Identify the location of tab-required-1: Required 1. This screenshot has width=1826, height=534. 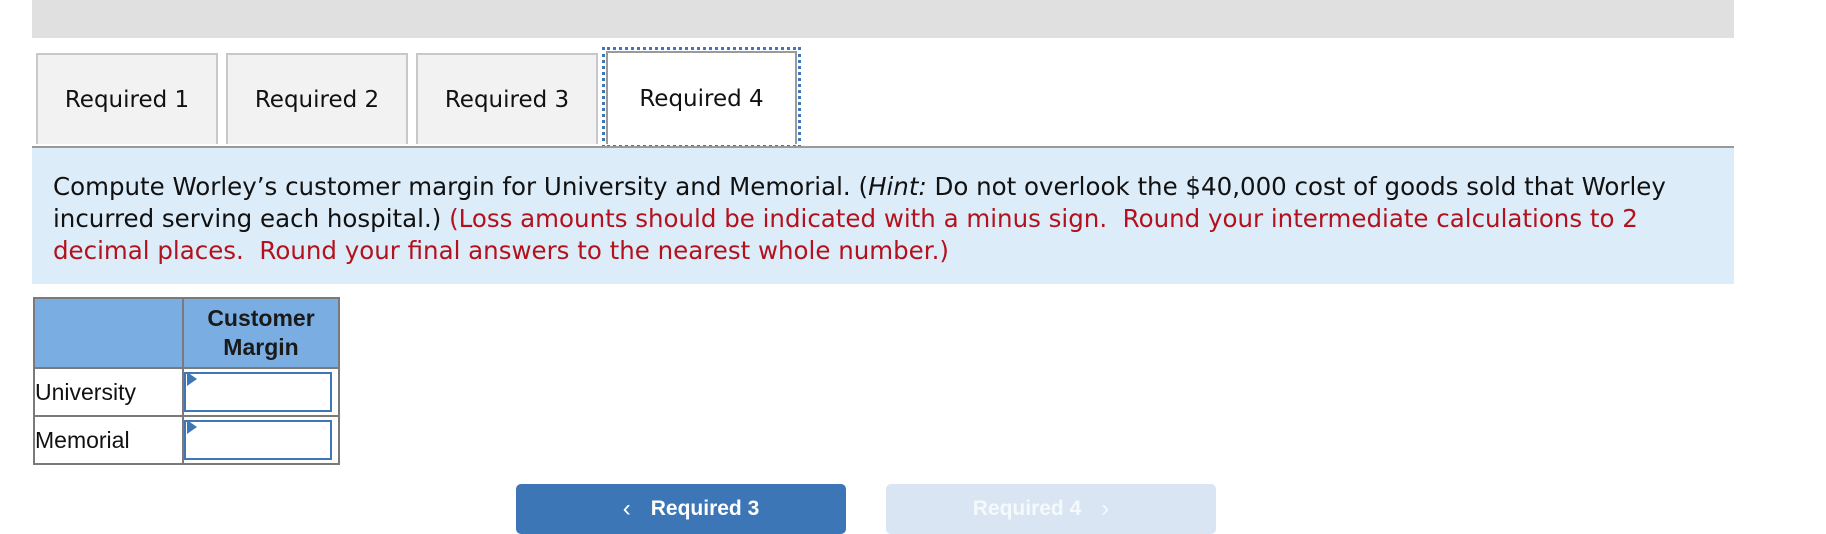
(127, 98).